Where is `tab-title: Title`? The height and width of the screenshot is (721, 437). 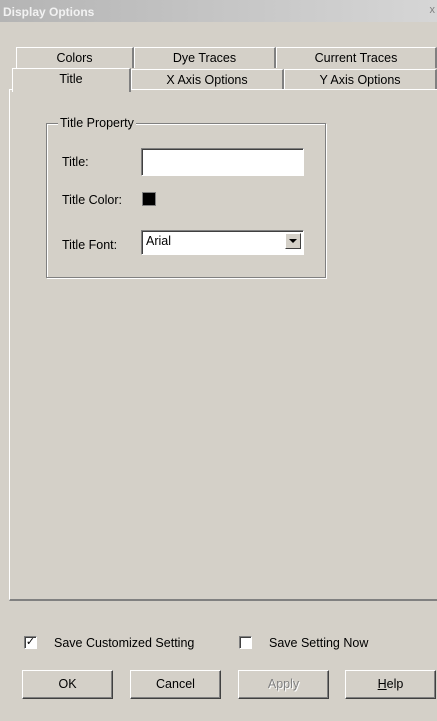 tab-title: Title is located at coordinates (71, 80).